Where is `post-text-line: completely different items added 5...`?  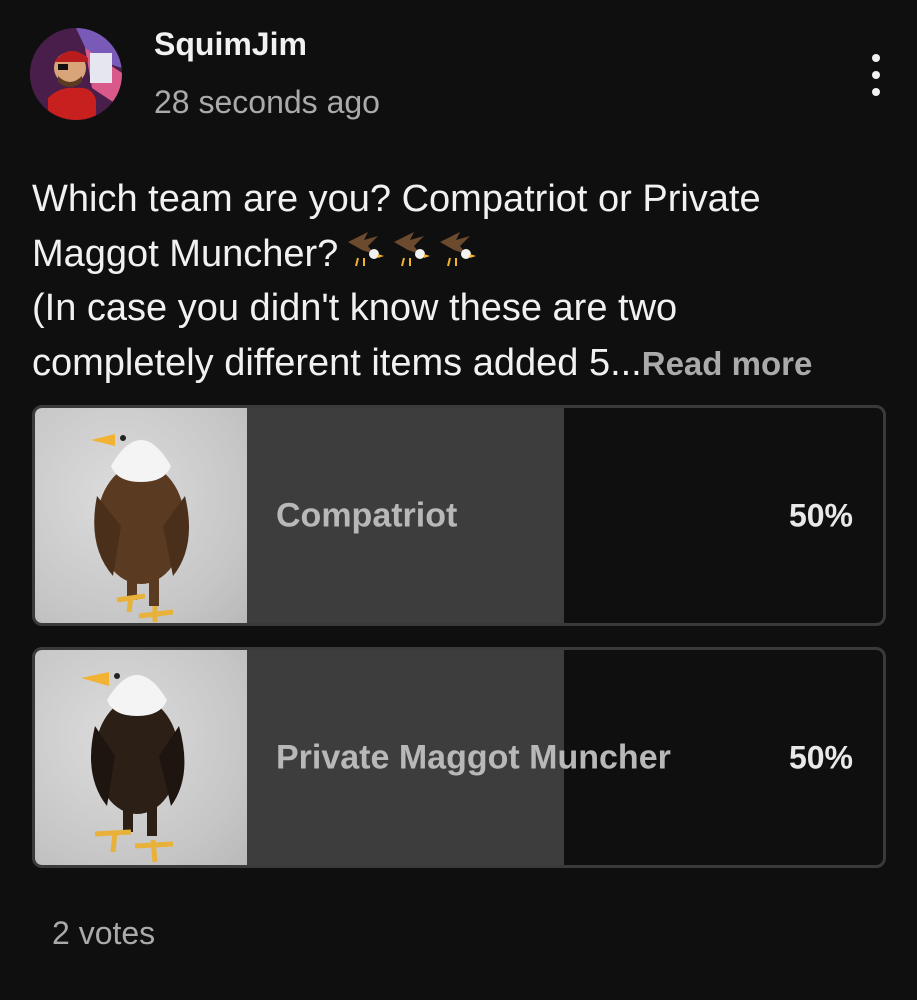 post-text-line: completely different items added 5... is located at coordinates (337, 362).